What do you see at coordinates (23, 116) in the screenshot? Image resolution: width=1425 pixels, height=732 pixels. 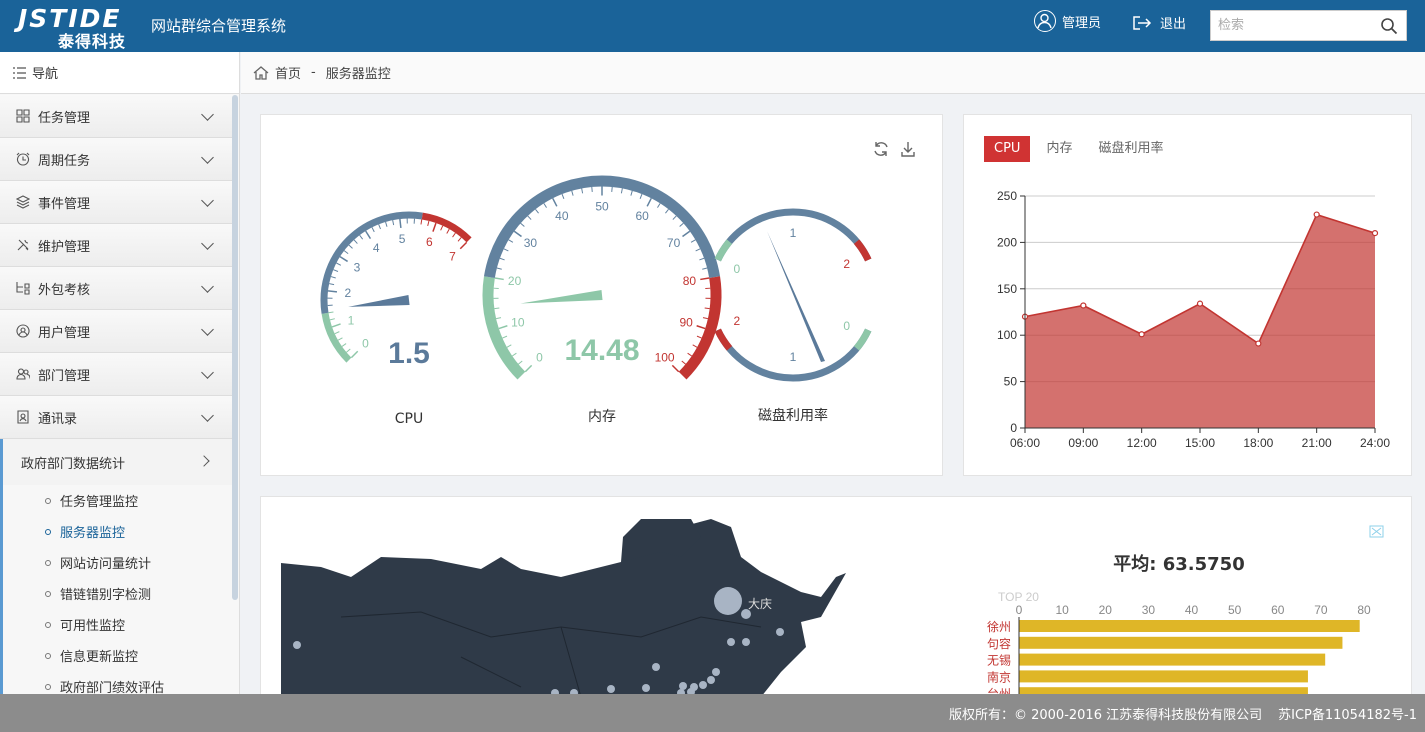 I see `grid-icon` at bounding box center [23, 116].